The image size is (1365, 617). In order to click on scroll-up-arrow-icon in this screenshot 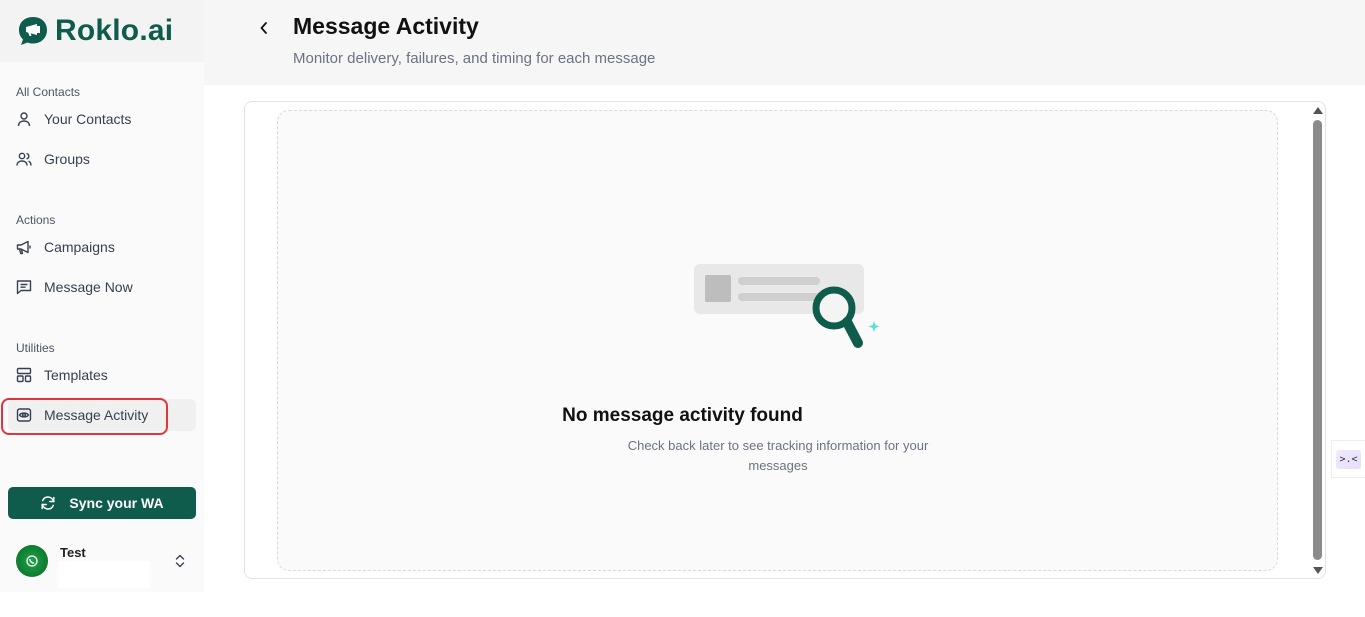, I will do `click(1318, 110)`.